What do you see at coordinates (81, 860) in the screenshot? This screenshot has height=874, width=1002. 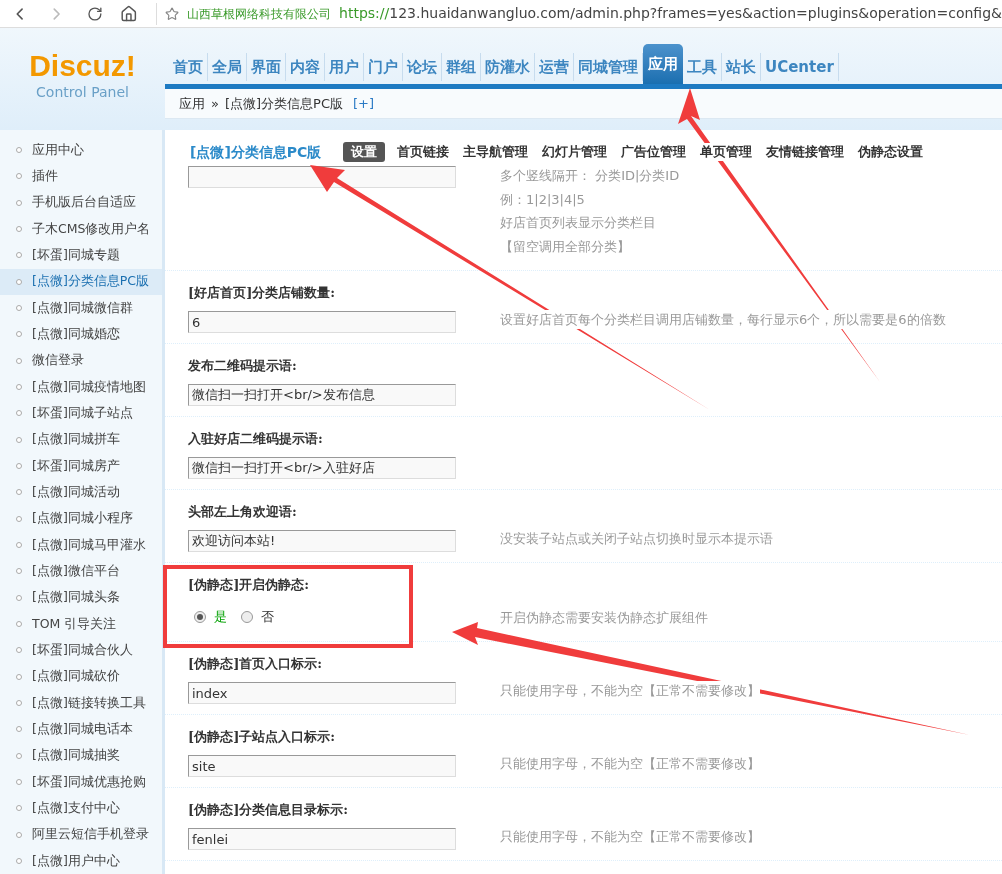 I see `sidebar-item: [点微]用户中心` at bounding box center [81, 860].